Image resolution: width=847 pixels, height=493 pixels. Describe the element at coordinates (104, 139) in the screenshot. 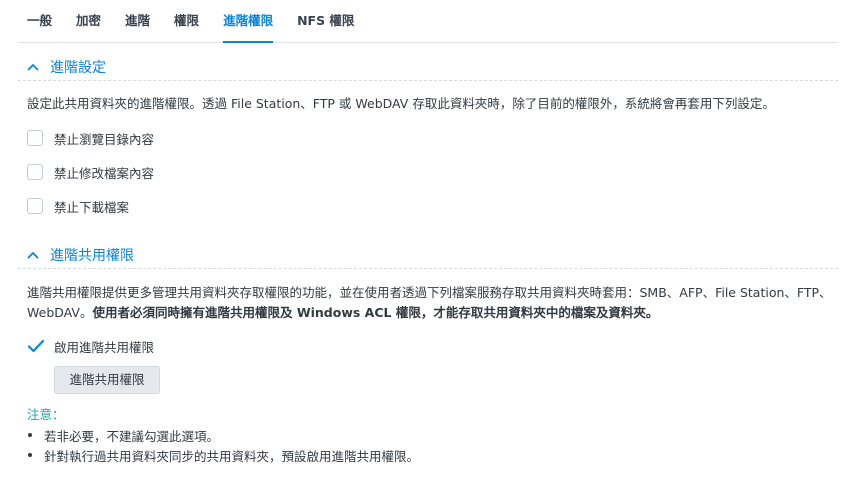

I see `option-label: 禁止瀏覽目錄內容` at that location.